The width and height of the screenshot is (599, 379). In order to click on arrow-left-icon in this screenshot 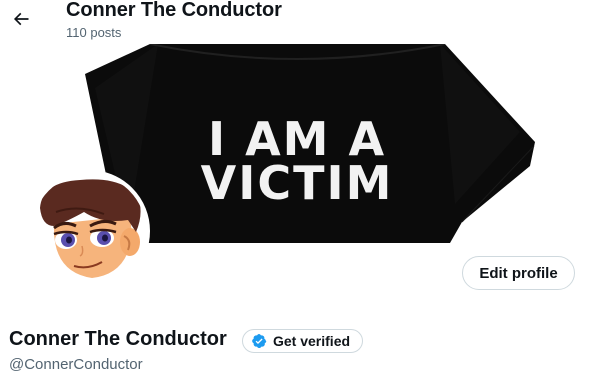, I will do `click(21, 19)`.